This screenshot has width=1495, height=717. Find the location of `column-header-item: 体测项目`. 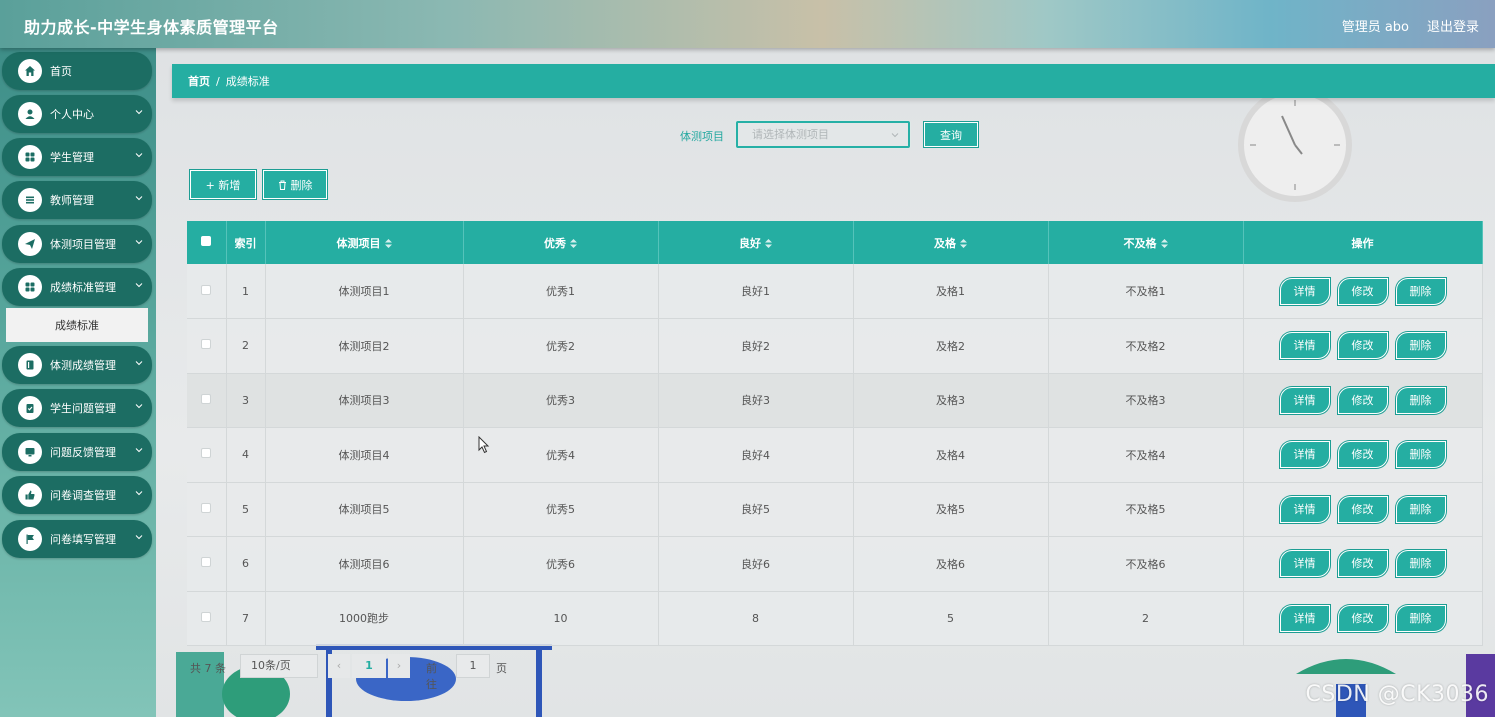

column-header-item: 体测项目 is located at coordinates (364, 242).